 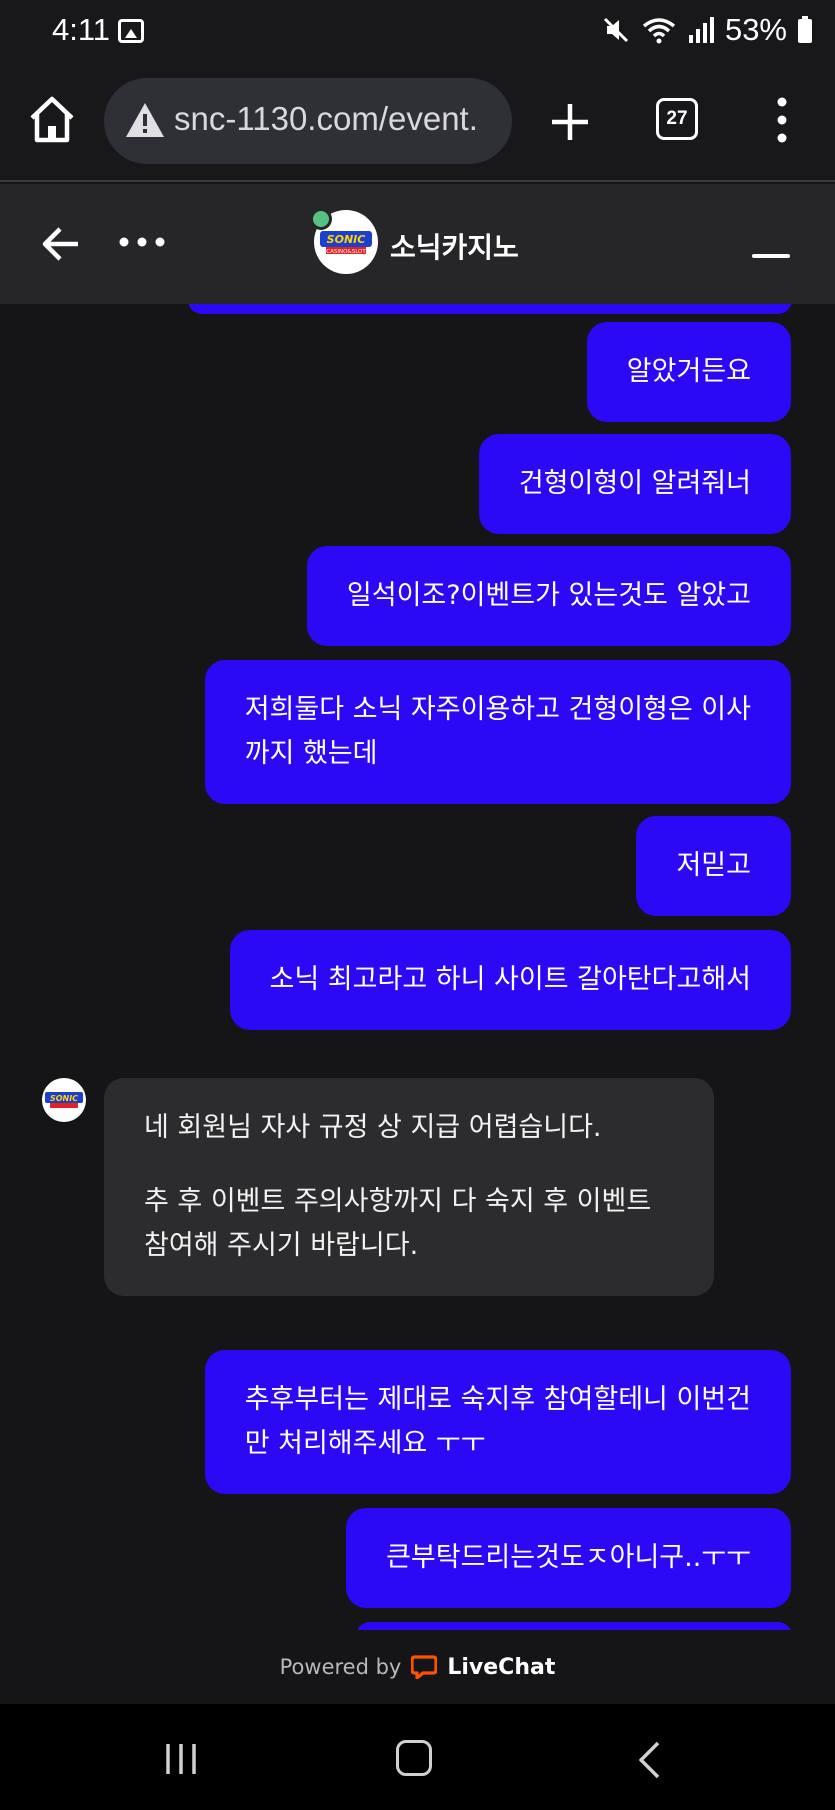 I want to click on agent-name: 소닉카지노, so click(x=454, y=247).